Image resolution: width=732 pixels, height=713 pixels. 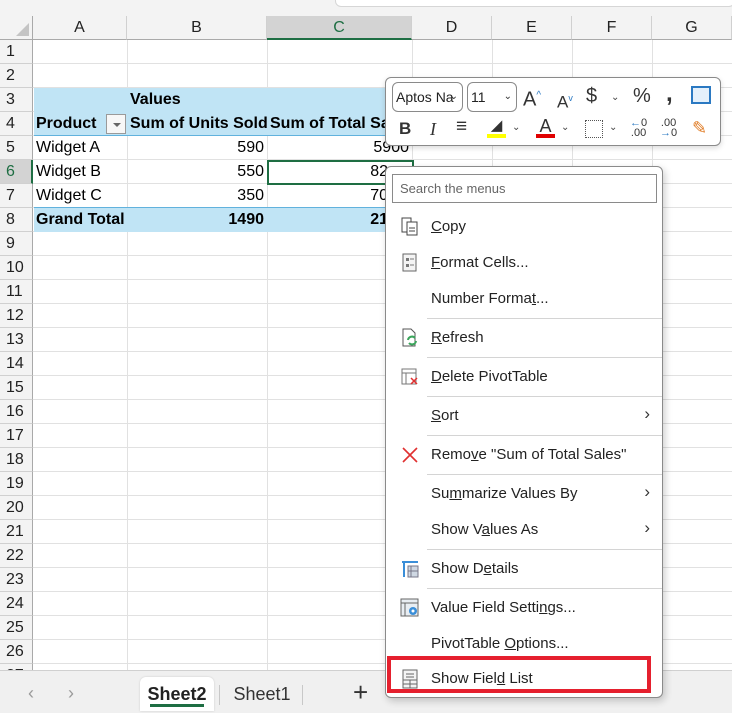 What do you see at coordinates (339, 28) in the screenshot?
I see `column-header-c: C` at bounding box center [339, 28].